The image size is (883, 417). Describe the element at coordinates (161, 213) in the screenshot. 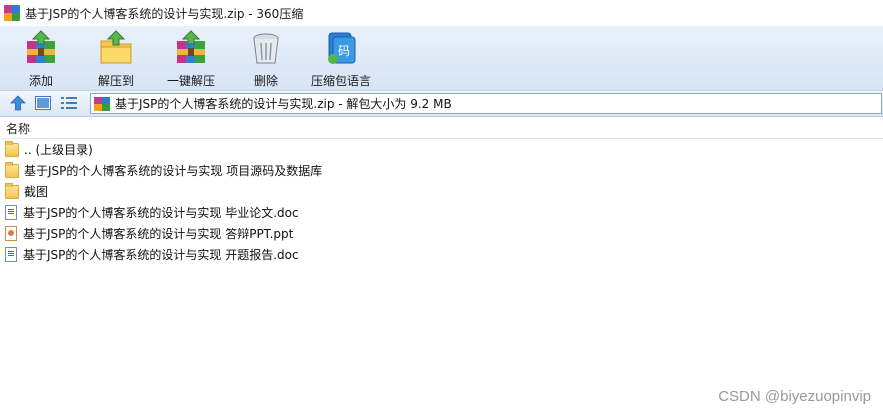

I see `item-name: 基于JSP的个人博客系统的设计与实现 毕业论文.doc` at that location.